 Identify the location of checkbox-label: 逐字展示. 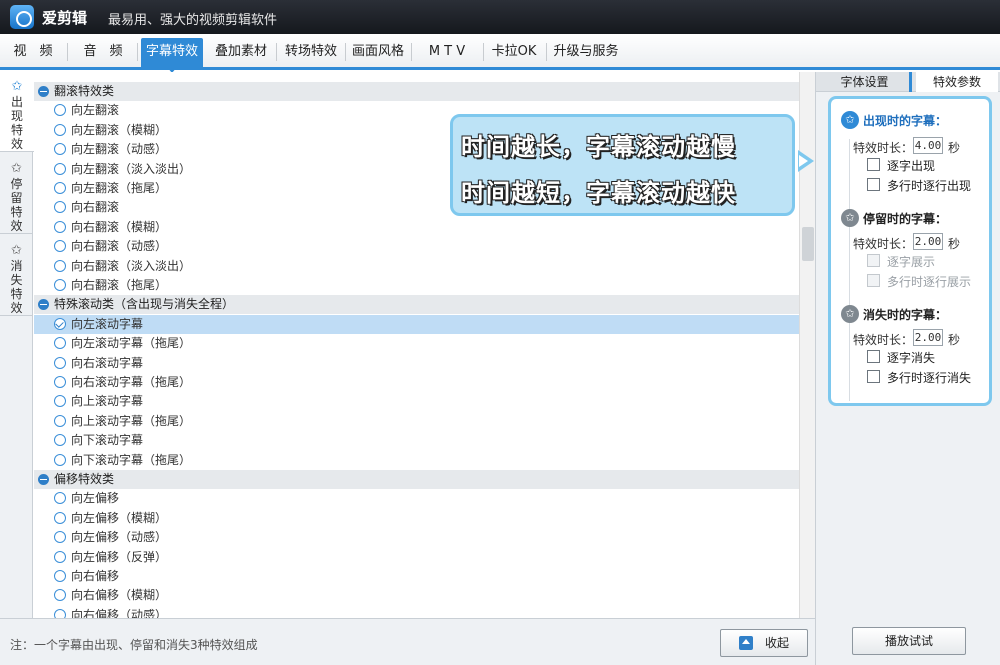
(911, 262).